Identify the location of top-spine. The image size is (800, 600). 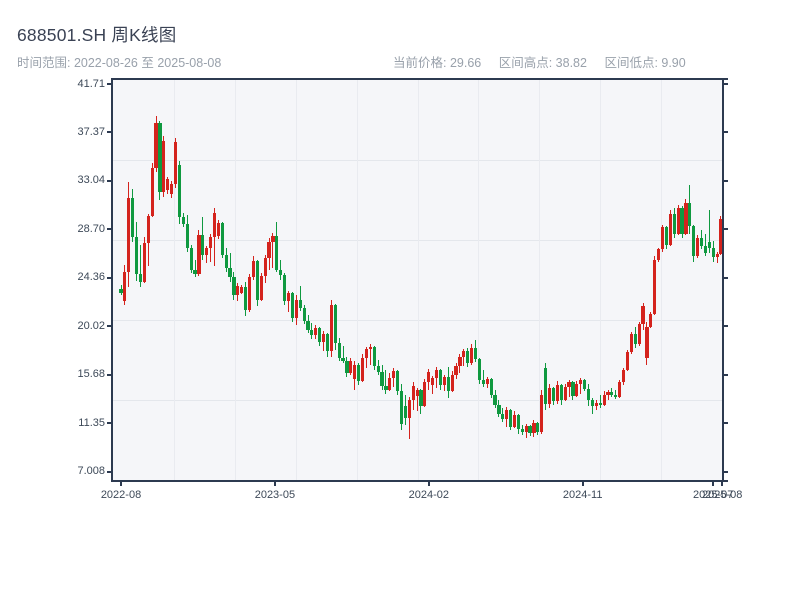
(419, 79).